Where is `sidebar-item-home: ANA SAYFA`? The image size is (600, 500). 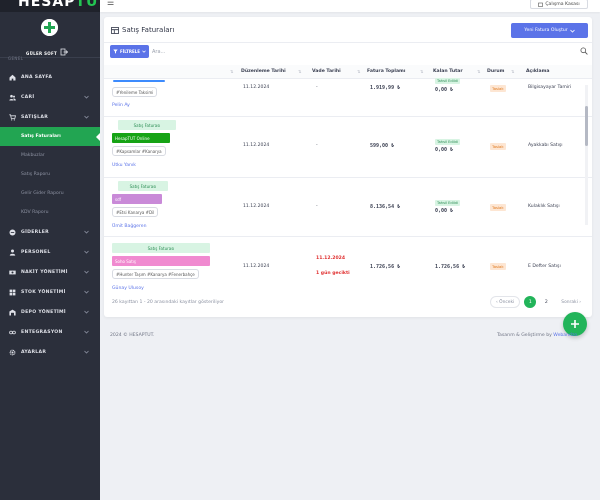 sidebar-item-home: ANA SAYFA is located at coordinates (50, 77).